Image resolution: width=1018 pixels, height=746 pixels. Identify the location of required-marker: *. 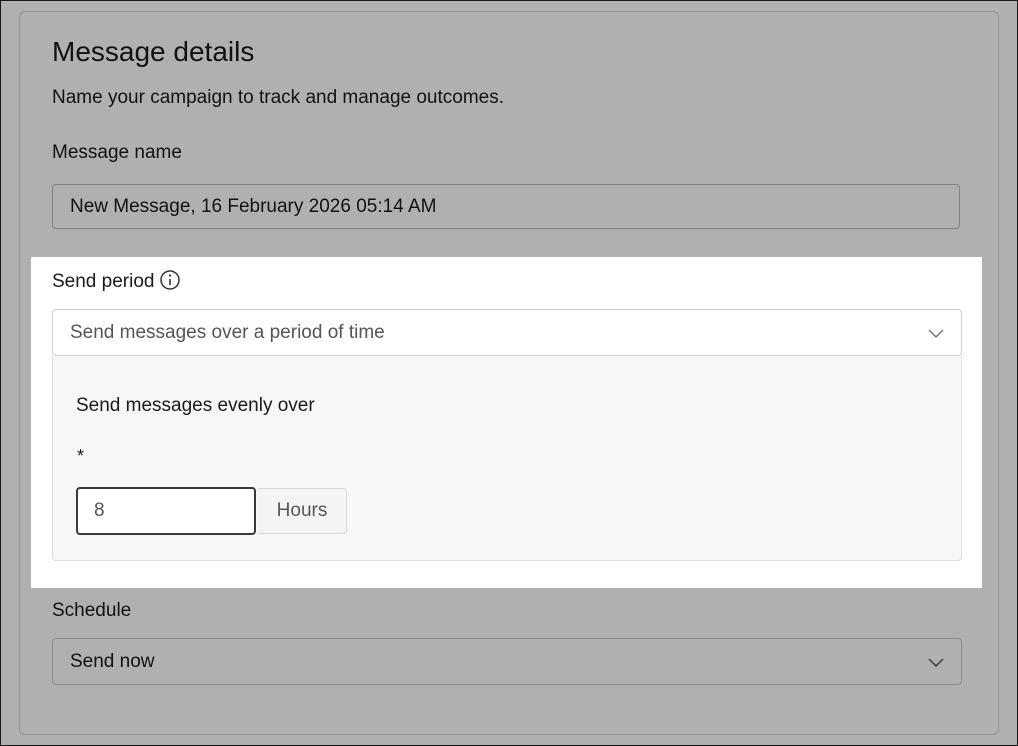
(81, 456).